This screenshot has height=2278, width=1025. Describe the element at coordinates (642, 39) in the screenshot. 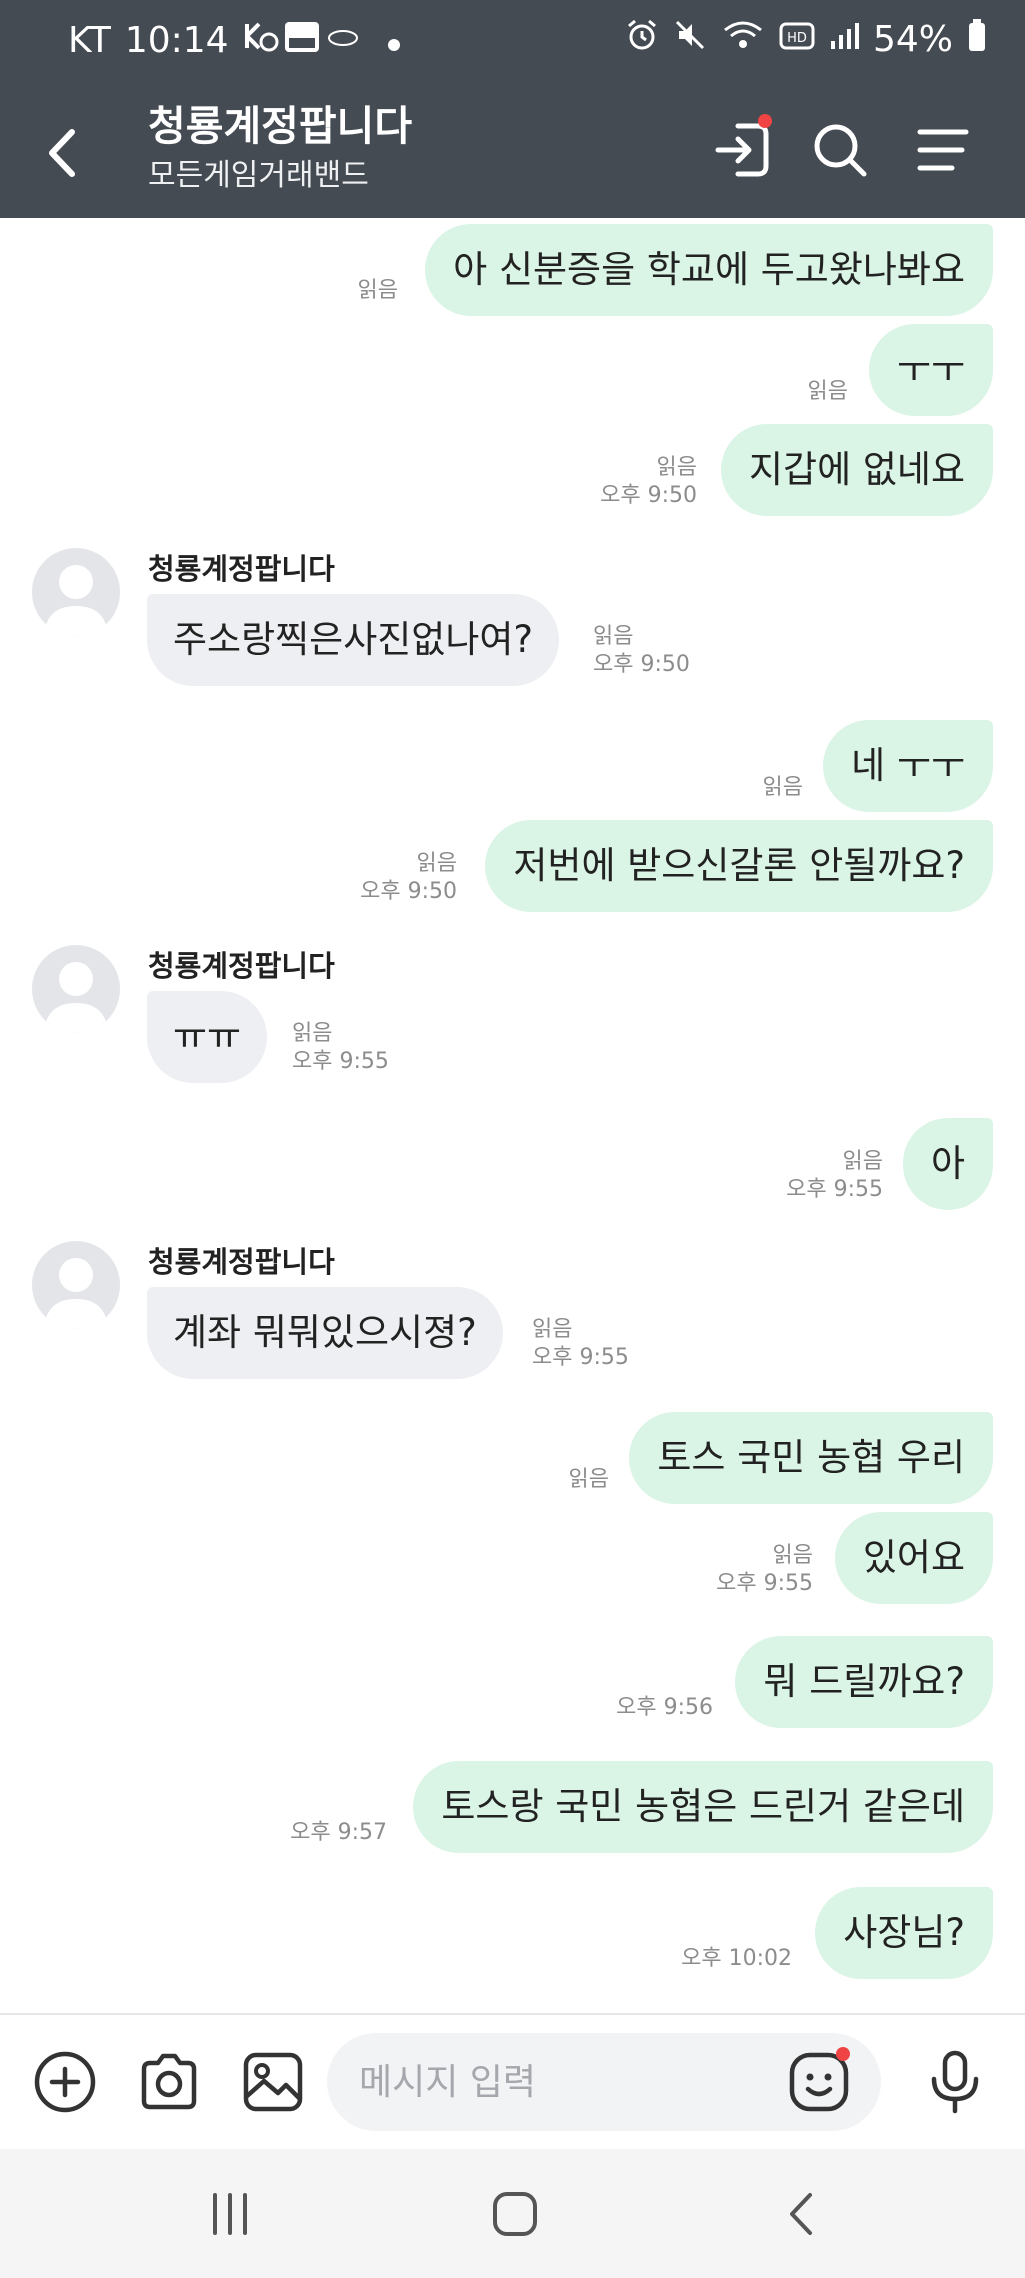

I see `alarm-icon` at that location.